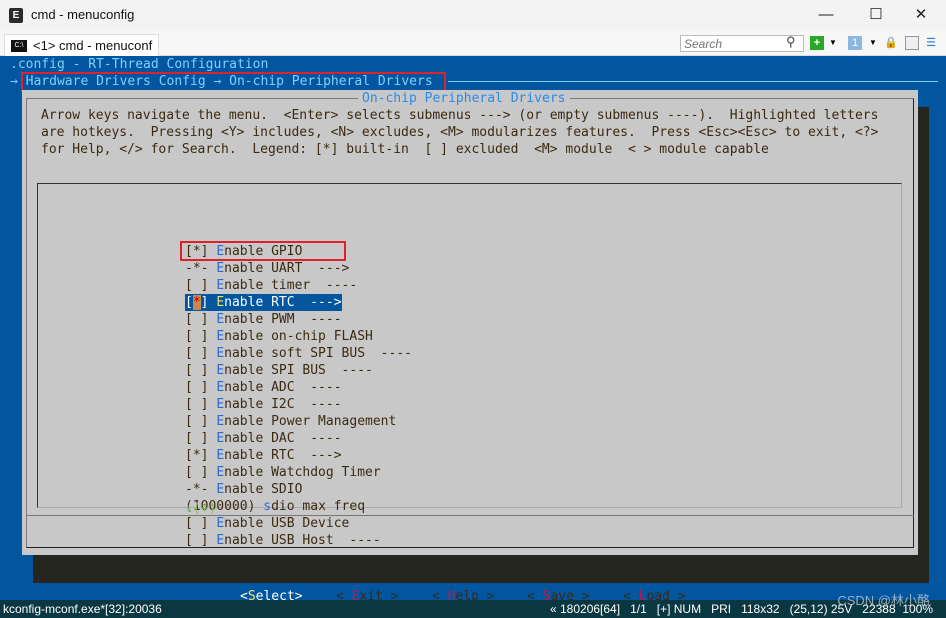  I want to click on item-label: nable ADC ----, so click(283, 387).